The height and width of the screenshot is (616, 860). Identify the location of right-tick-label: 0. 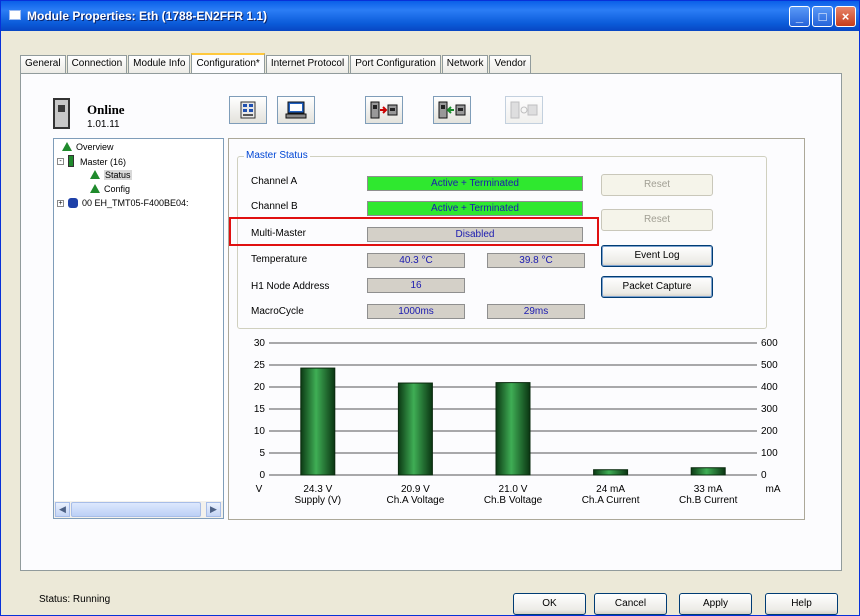
(764, 475).